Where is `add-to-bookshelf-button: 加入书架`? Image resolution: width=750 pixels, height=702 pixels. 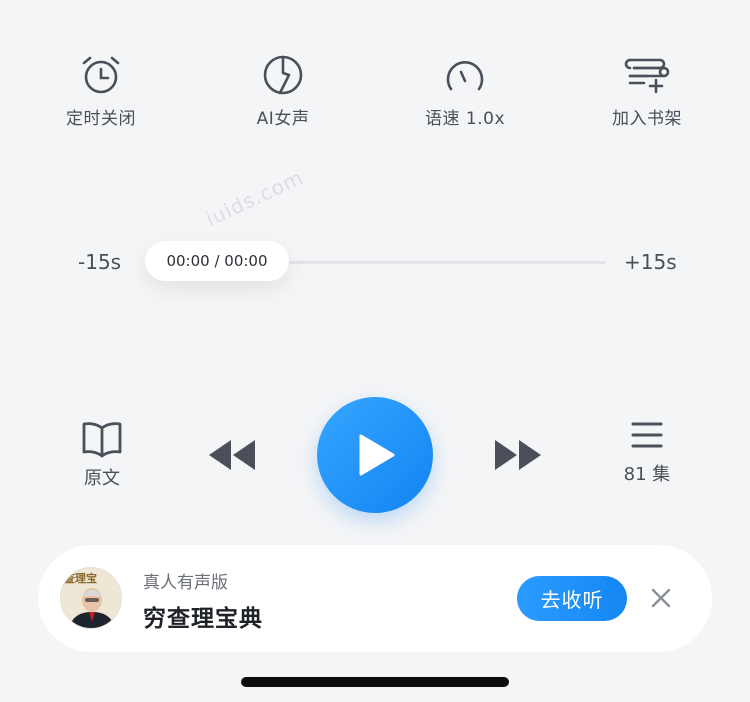 add-to-bookshelf-button: 加入书架 is located at coordinates (647, 90).